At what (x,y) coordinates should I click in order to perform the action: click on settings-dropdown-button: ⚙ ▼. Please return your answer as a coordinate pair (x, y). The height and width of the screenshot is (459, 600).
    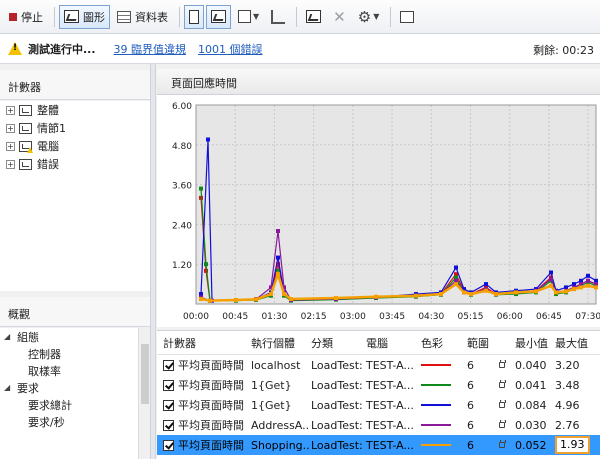
    Looking at the image, I should click on (369, 17).